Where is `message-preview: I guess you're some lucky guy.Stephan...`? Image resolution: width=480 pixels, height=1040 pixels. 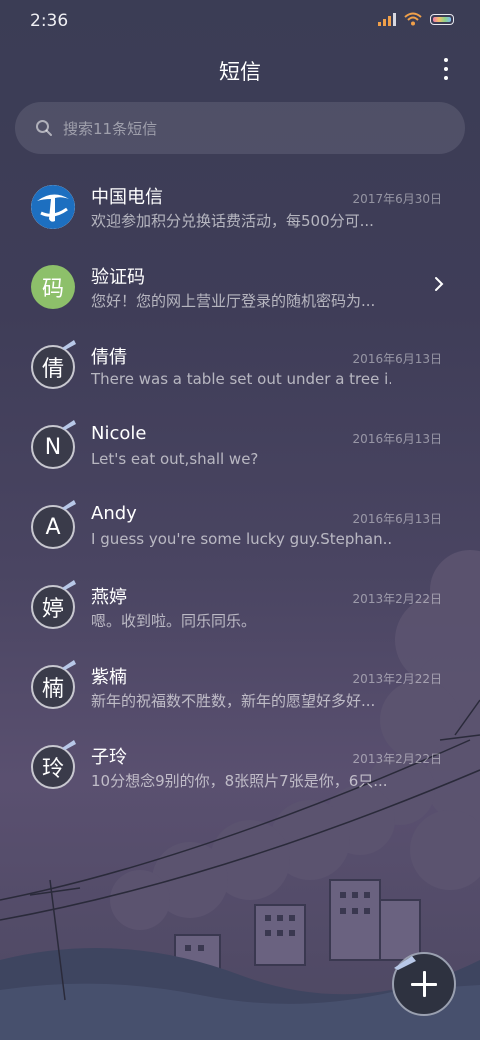
message-preview: I guess you're some lucky guy.Stephan... is located at coordinates (241, 539).